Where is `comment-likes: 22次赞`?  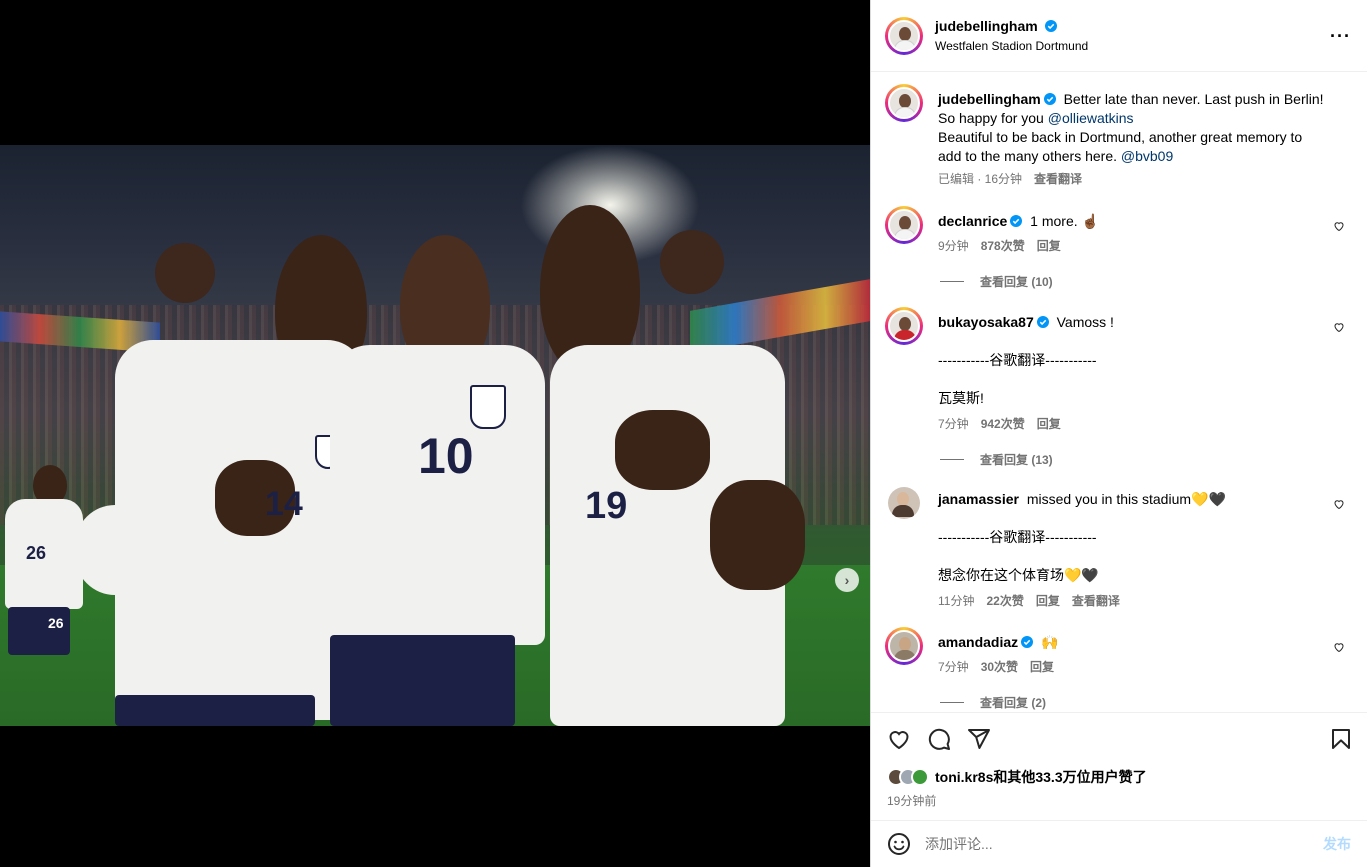 comment-likes: 22次赞 is located at coordinates (1004, 600).